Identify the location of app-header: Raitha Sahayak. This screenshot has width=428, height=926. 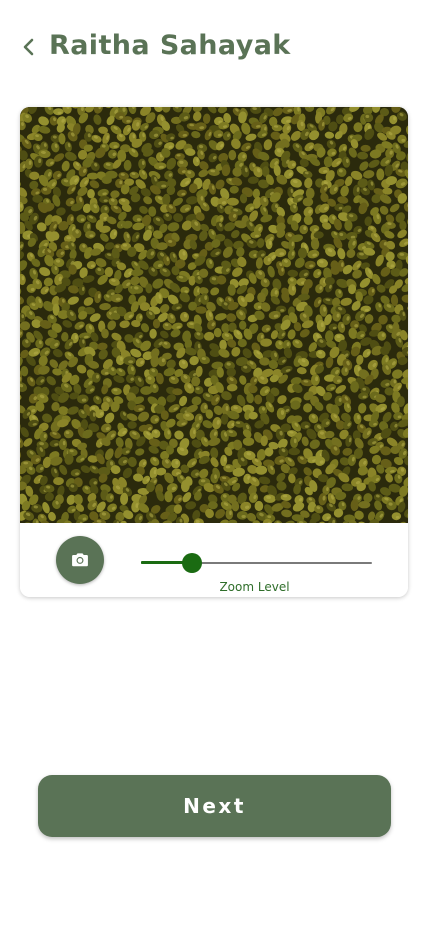
(214, 47).